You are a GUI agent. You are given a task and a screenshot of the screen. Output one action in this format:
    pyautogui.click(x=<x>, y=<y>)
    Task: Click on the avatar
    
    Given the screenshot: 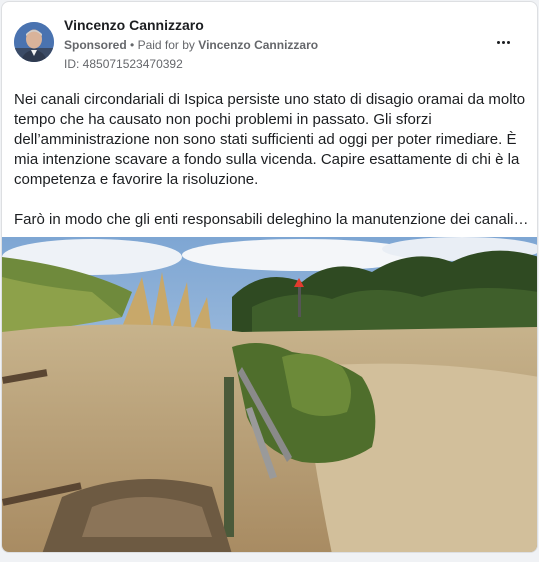 What is the action you would take?
    pyautogui.click(x=34, y=42)
    